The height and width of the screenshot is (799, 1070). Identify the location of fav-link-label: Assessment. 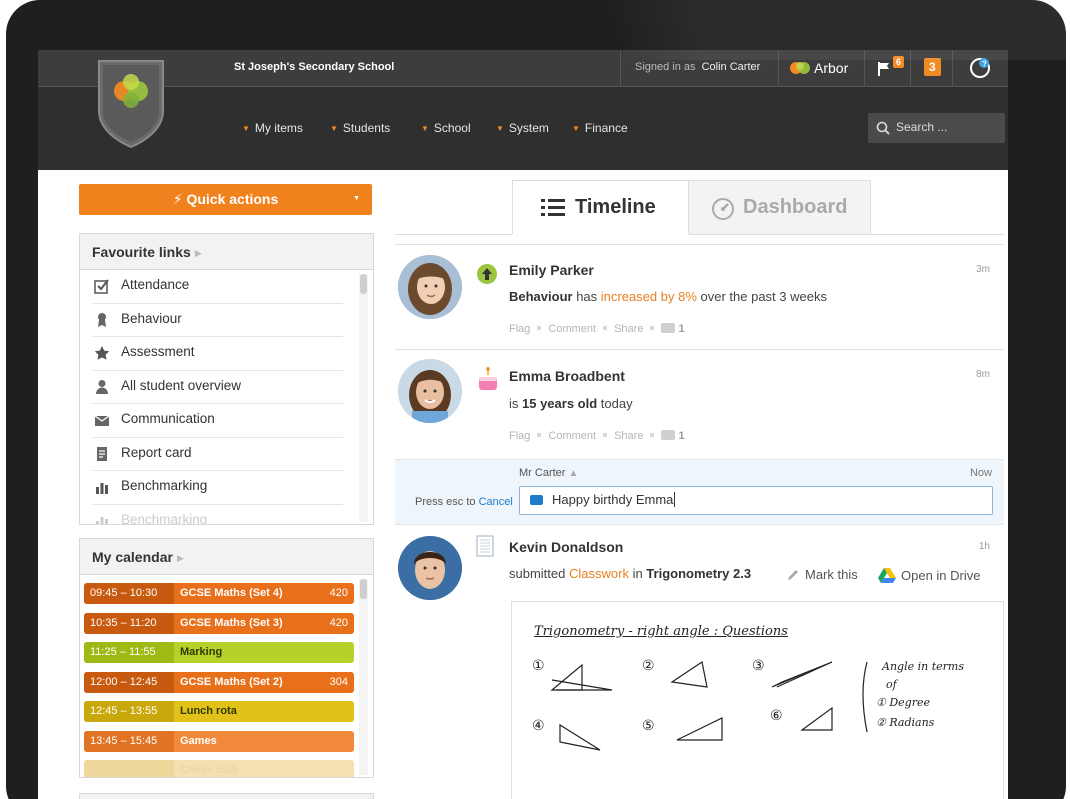
(158, 351).